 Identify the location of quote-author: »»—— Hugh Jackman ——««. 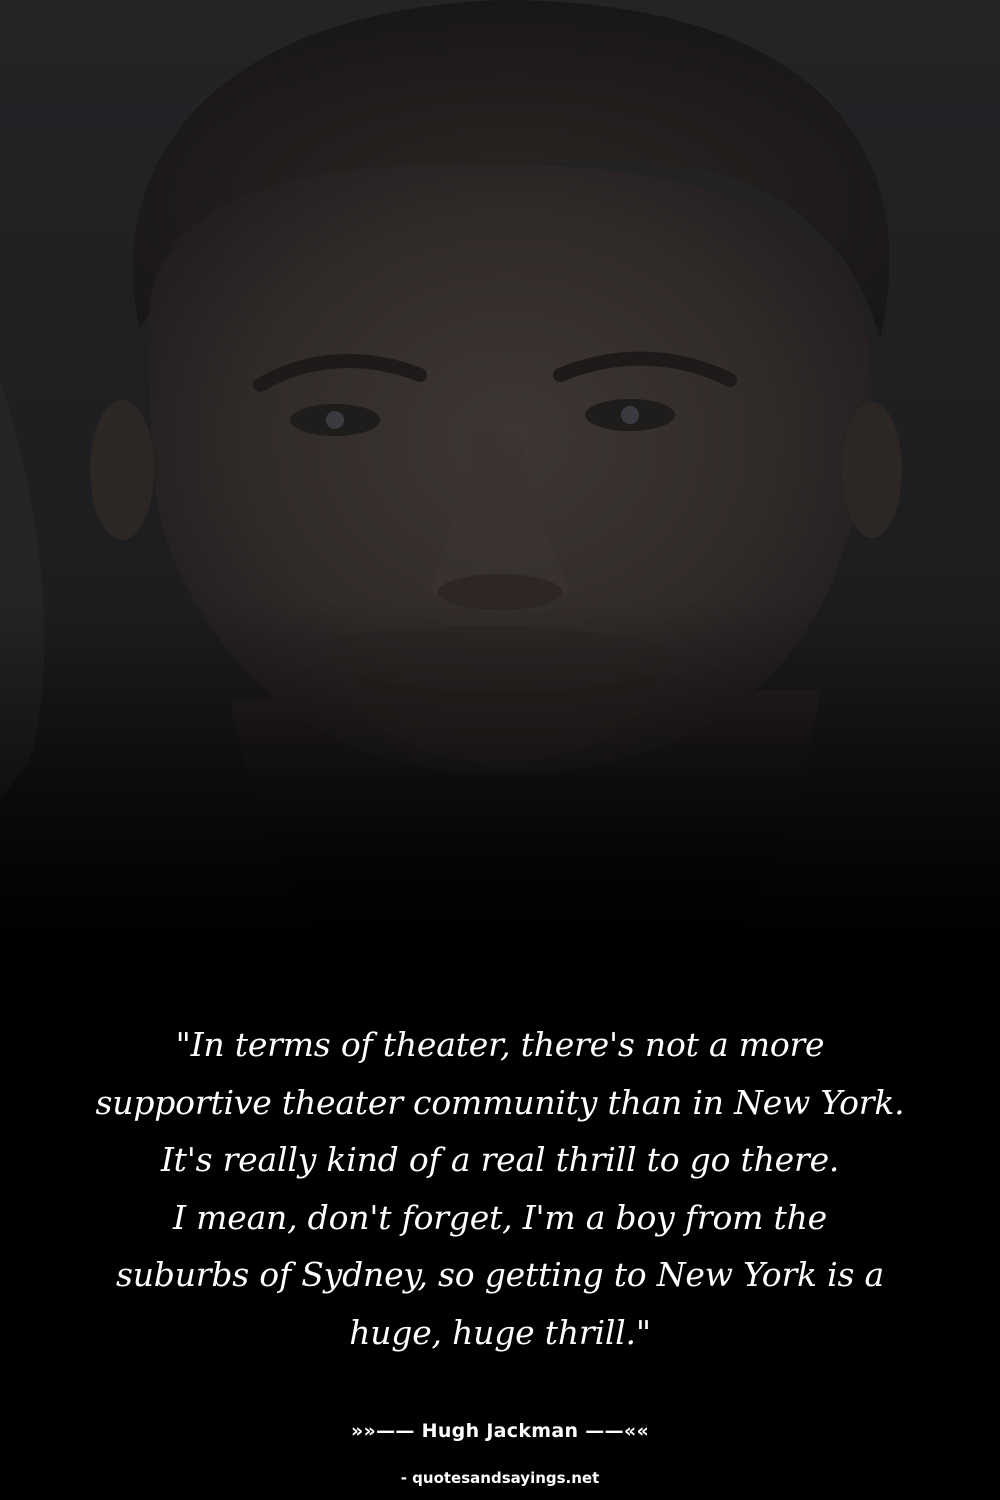
(500, 1431).